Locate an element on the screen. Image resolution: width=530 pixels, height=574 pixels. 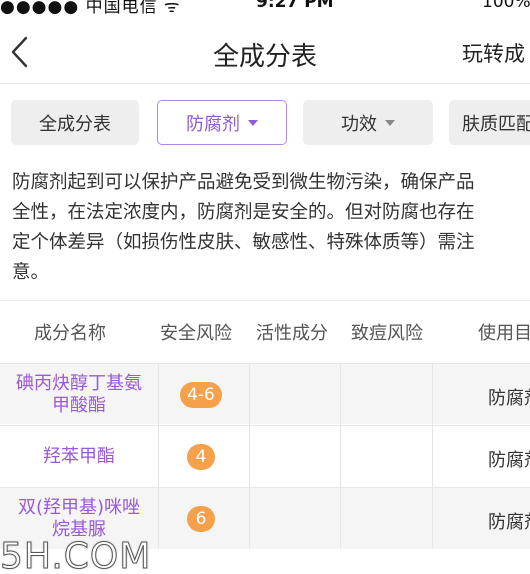
filter-label: 防腐剂 is located at coordinates (213, 124).